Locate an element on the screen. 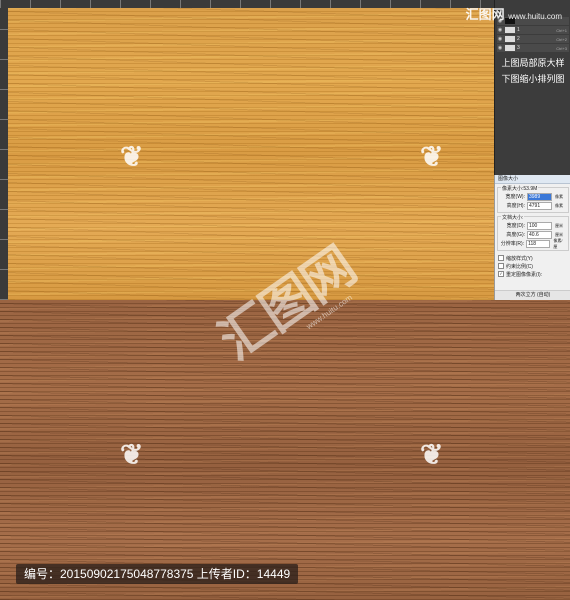 The height and width of the screenshot is (600, 570). brand-name: 汇图网 is located at coordinates (485, 14).